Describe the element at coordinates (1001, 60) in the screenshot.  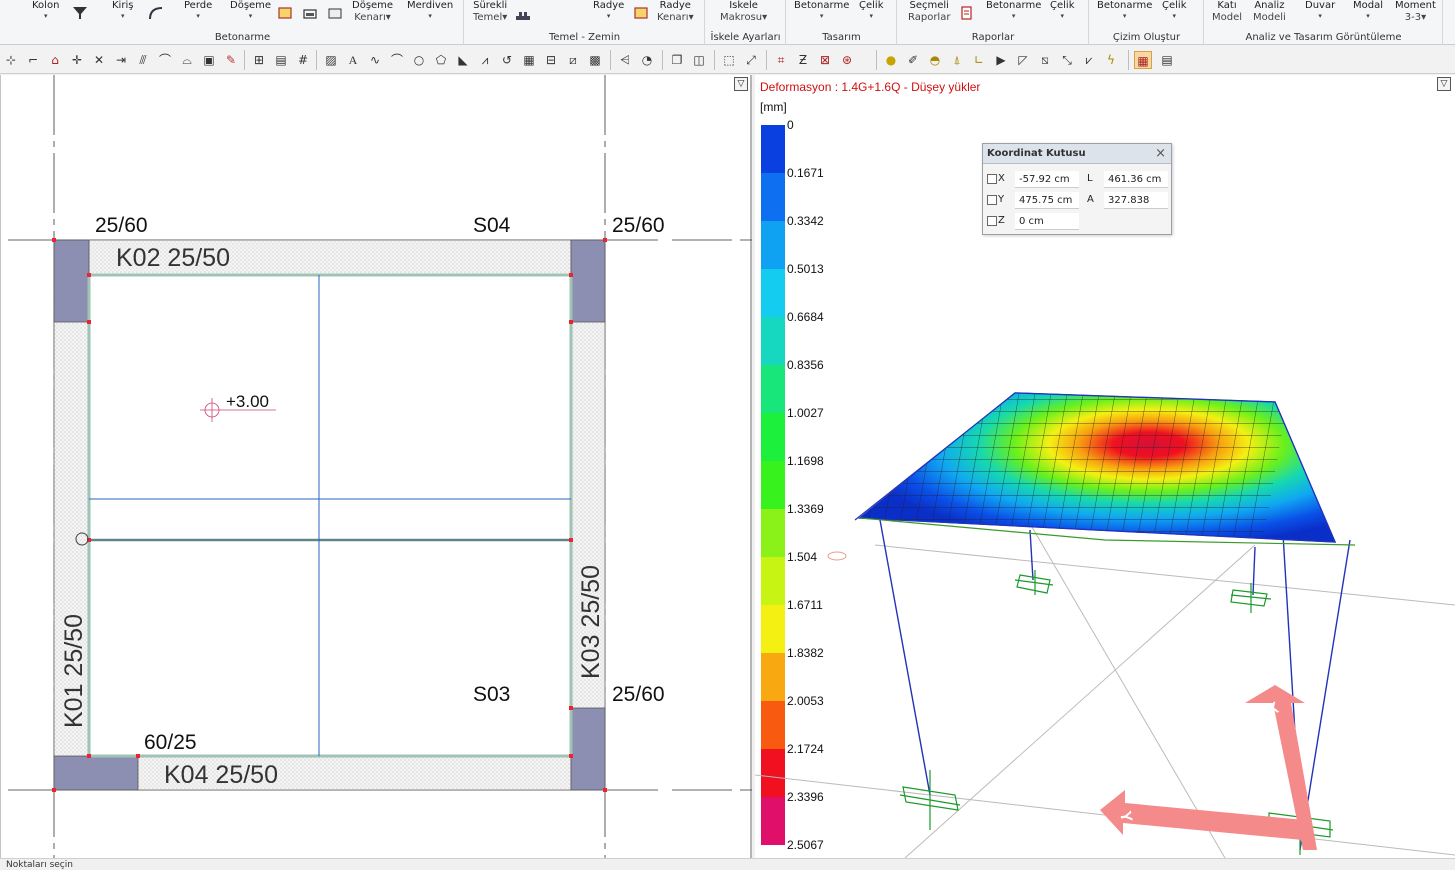
I see `play-icon: ▶` at that location.